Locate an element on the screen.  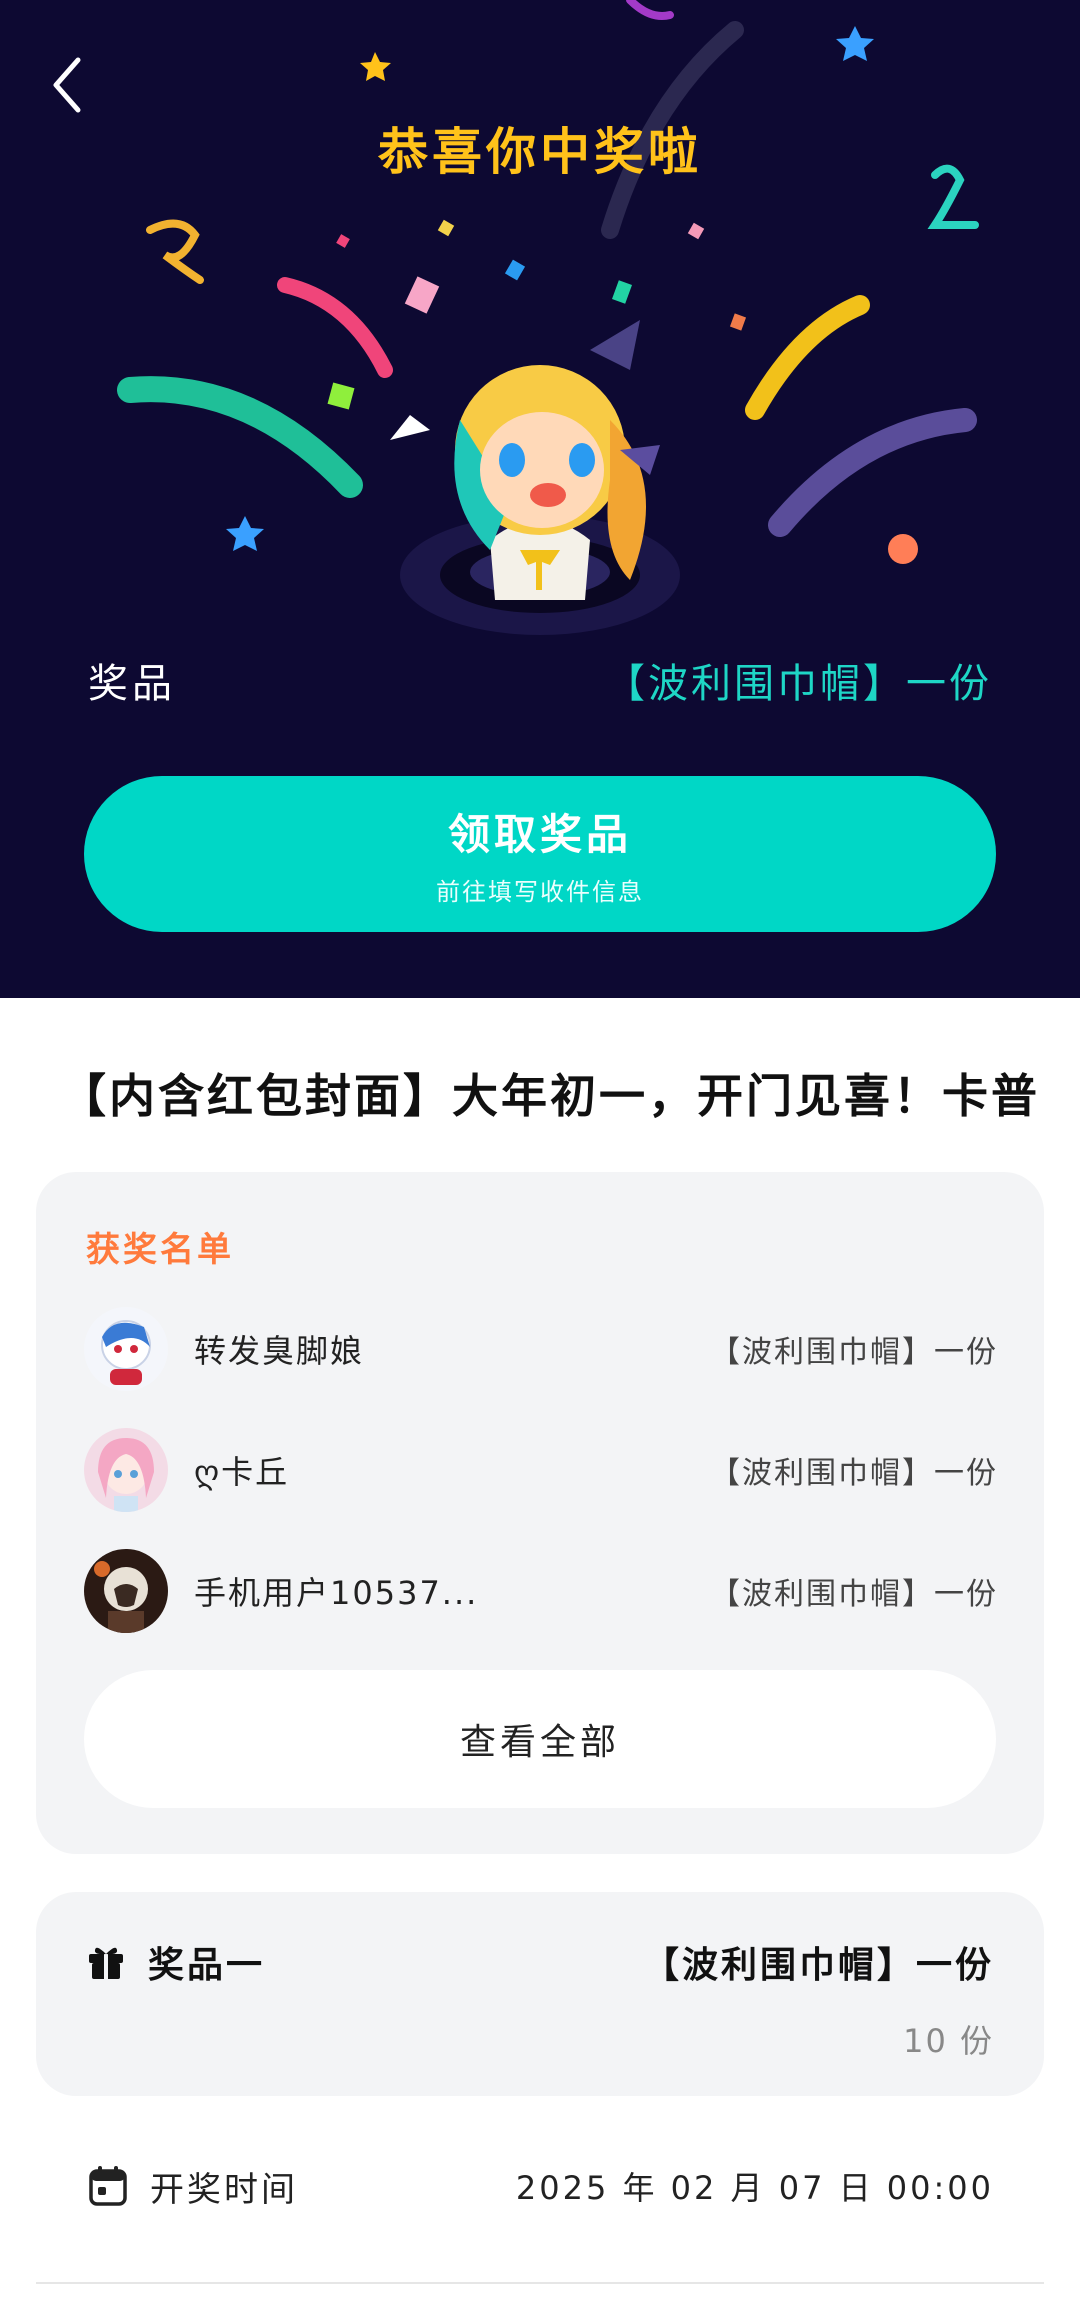
prize-detail-label: 奖品一 is located at coordinates (207, 1965).